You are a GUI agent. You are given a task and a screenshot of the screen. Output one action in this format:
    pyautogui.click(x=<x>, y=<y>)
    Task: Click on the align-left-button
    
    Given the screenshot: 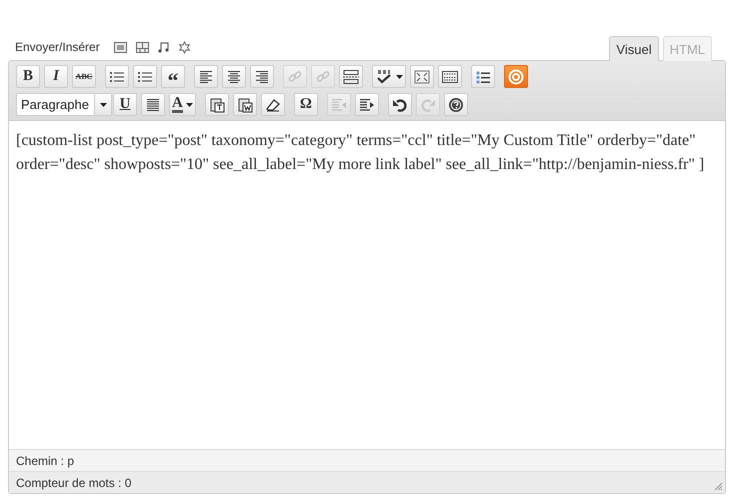 What is the action you would take?
    pyautogui.click(x=206, y=76)
    